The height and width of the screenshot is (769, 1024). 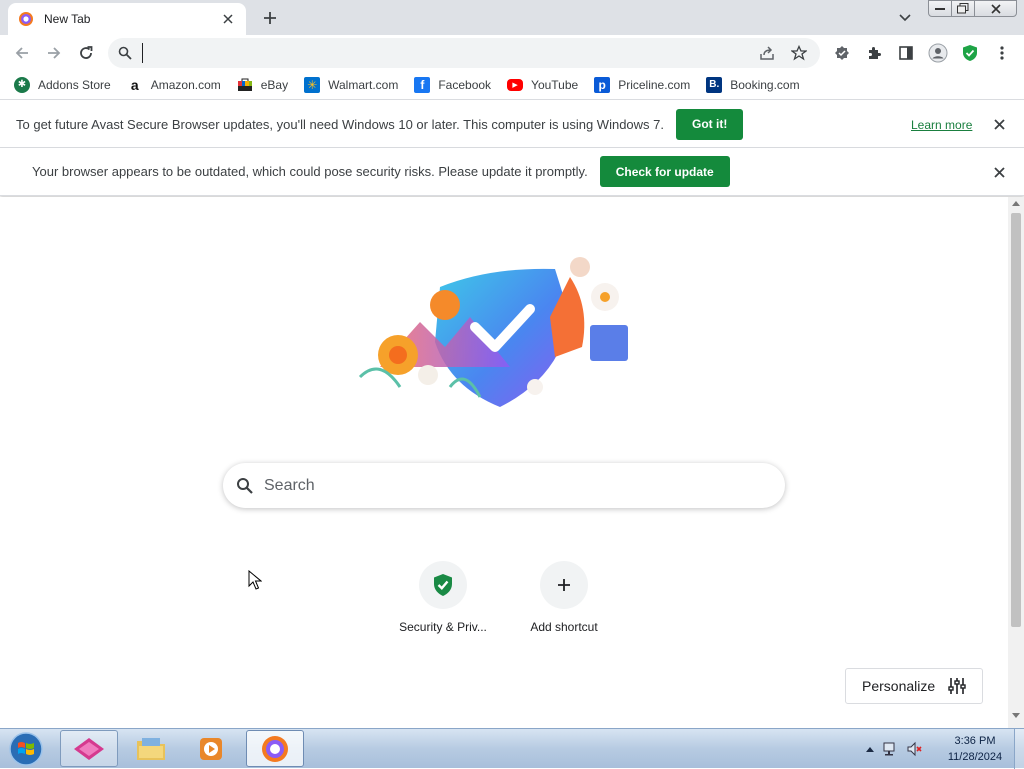 I want to click on page-scrollbar, so click(x=1016, y=462).